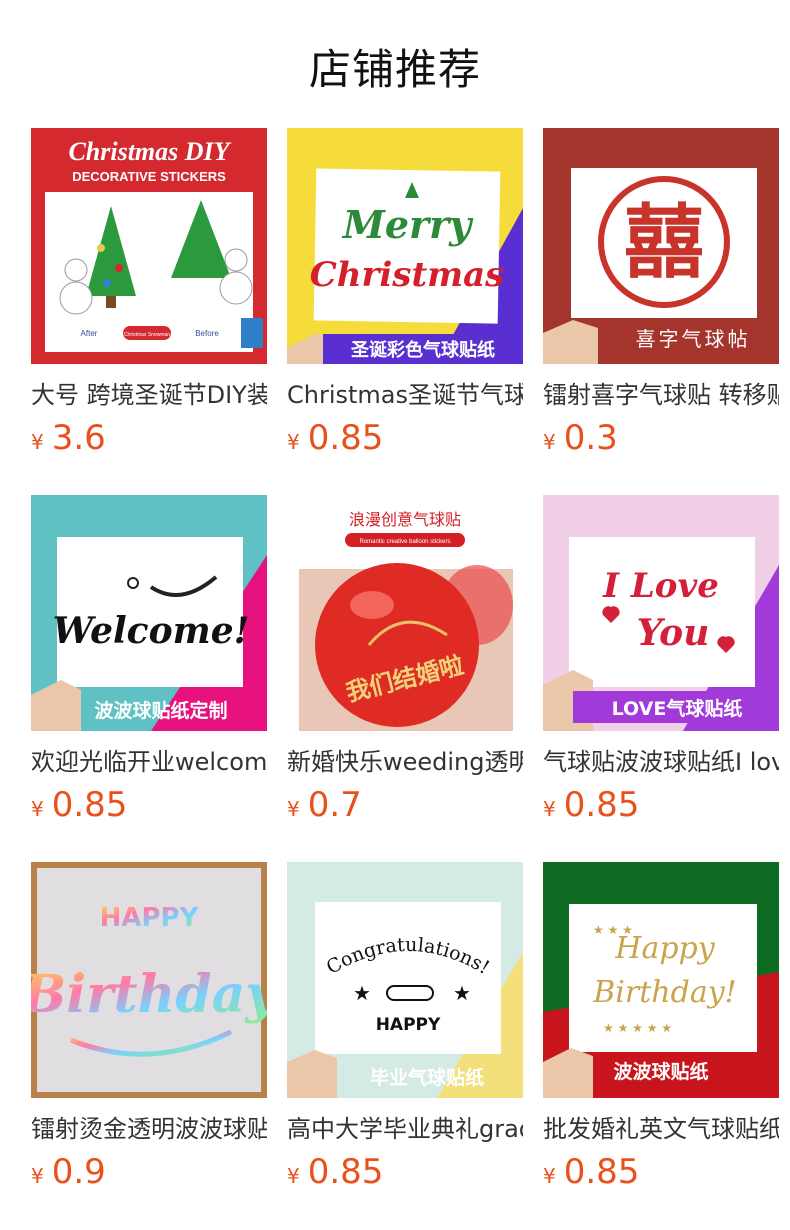 The height and width of the screenshot is (1230, 790). Describe the element at coordinates (151, 631) in the screenshot. I see `svg-text: Welcome!` at that location.